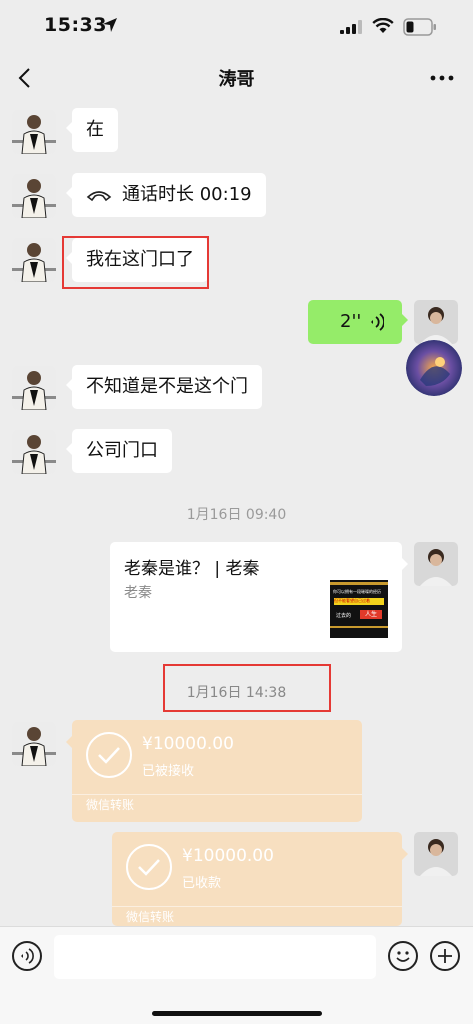 Image resolution: width=473 pixels, height=1024 pixels. I want to click on input-bar, so click(236, 975).